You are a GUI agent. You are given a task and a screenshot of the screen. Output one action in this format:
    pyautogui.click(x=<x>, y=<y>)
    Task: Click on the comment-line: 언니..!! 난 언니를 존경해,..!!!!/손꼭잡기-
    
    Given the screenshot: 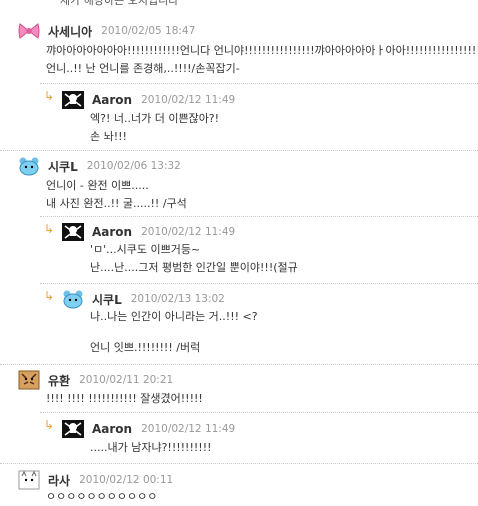 What is the action you would take?
    pyautogui.click(x=143, y=68)
    